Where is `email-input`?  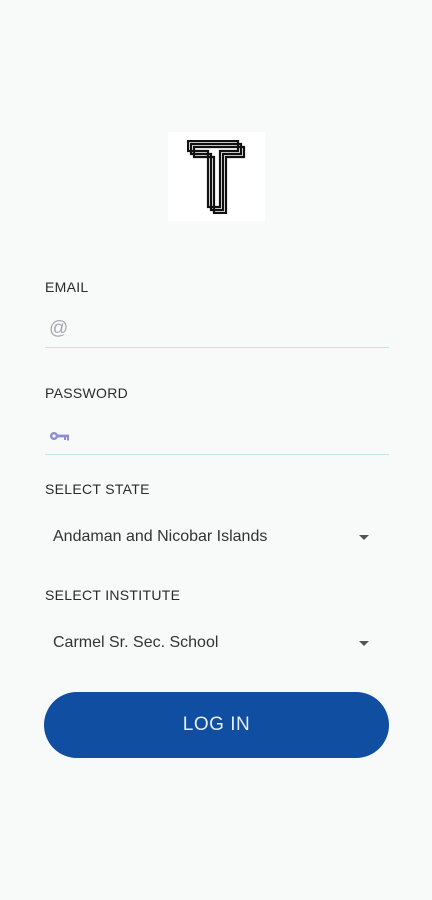
email-input is located at coordinates (230, 328).